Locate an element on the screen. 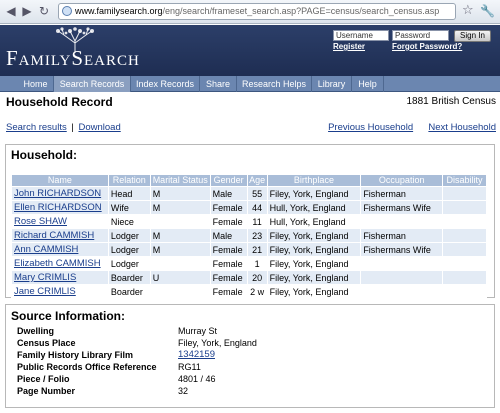 The width and height of the screenshot is (500, 413). search-results-link: Search results is located at coordinates (36, 127).